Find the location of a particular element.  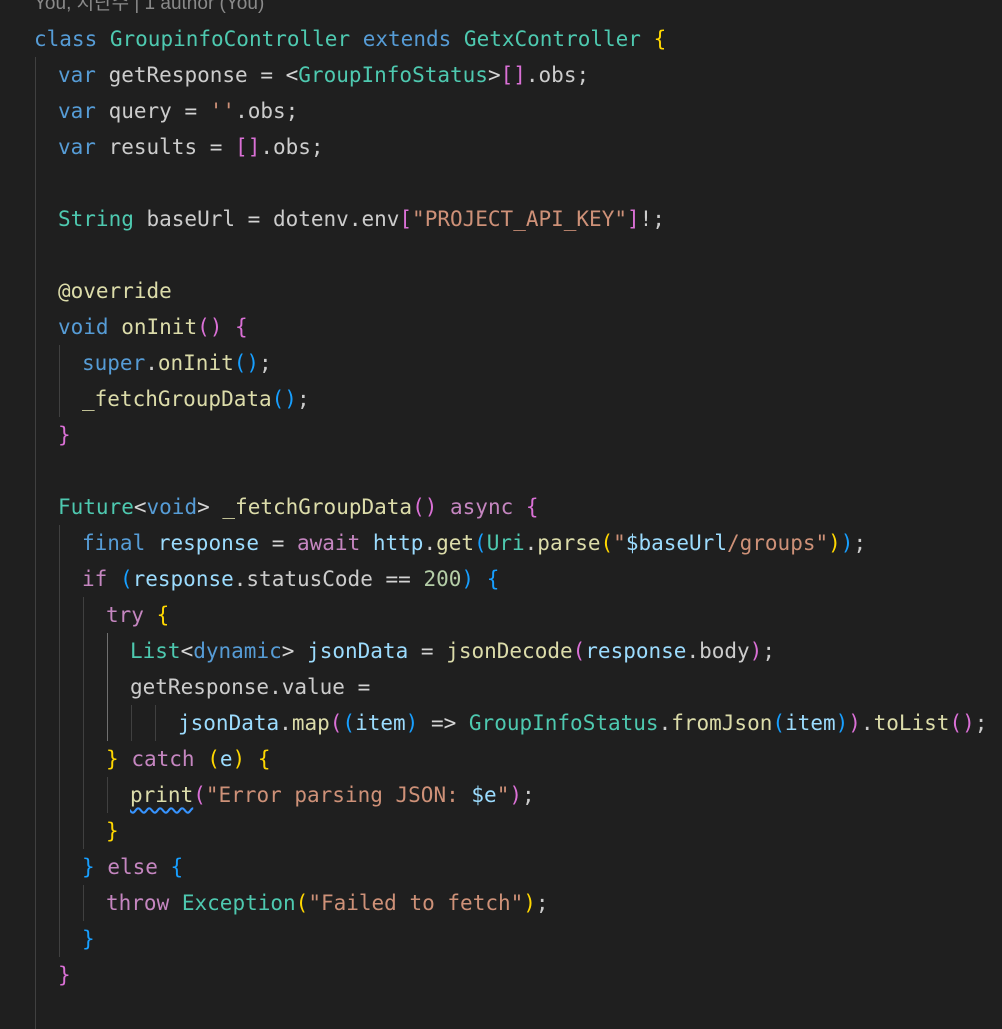

code-line: getResponse.value = is located at coordinates (250, 687).